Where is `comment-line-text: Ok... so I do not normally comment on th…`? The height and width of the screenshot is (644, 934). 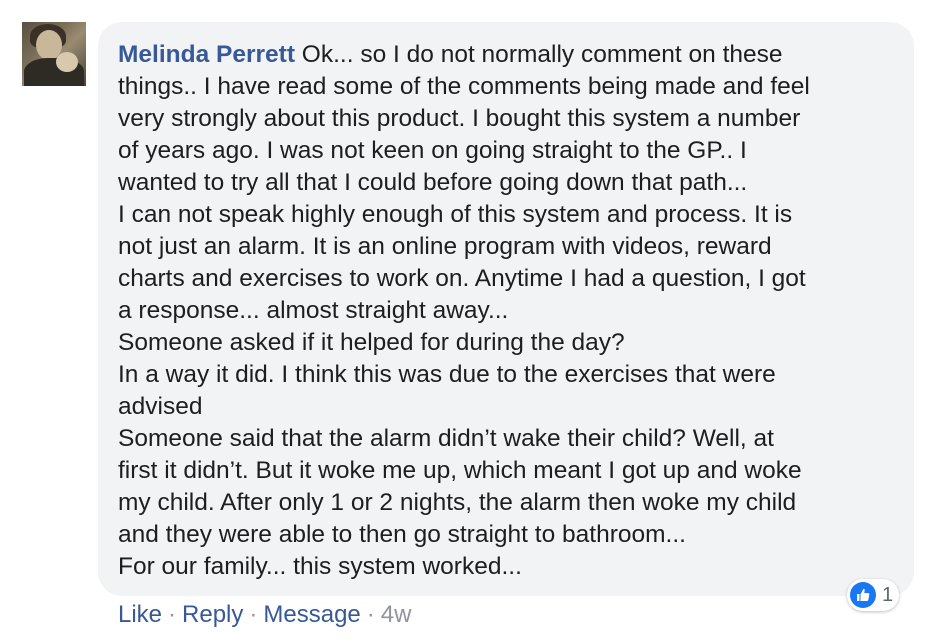 comment-line-text: Ok... so I do not normally comment on th… is located at coordinates (539, 54).